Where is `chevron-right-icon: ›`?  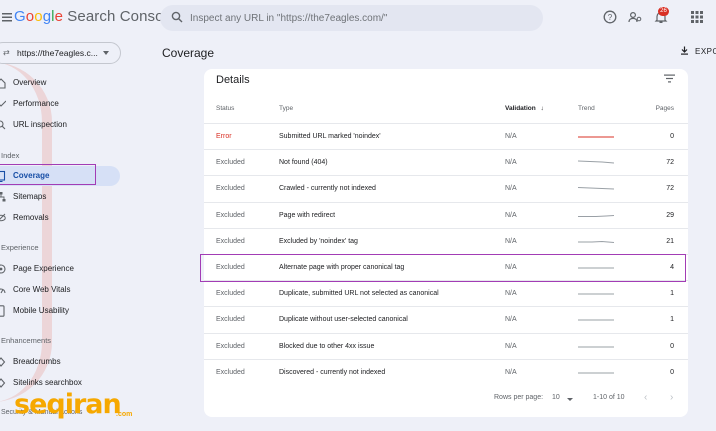
chevron-right-icon: › is located at coordinates (671, 397).